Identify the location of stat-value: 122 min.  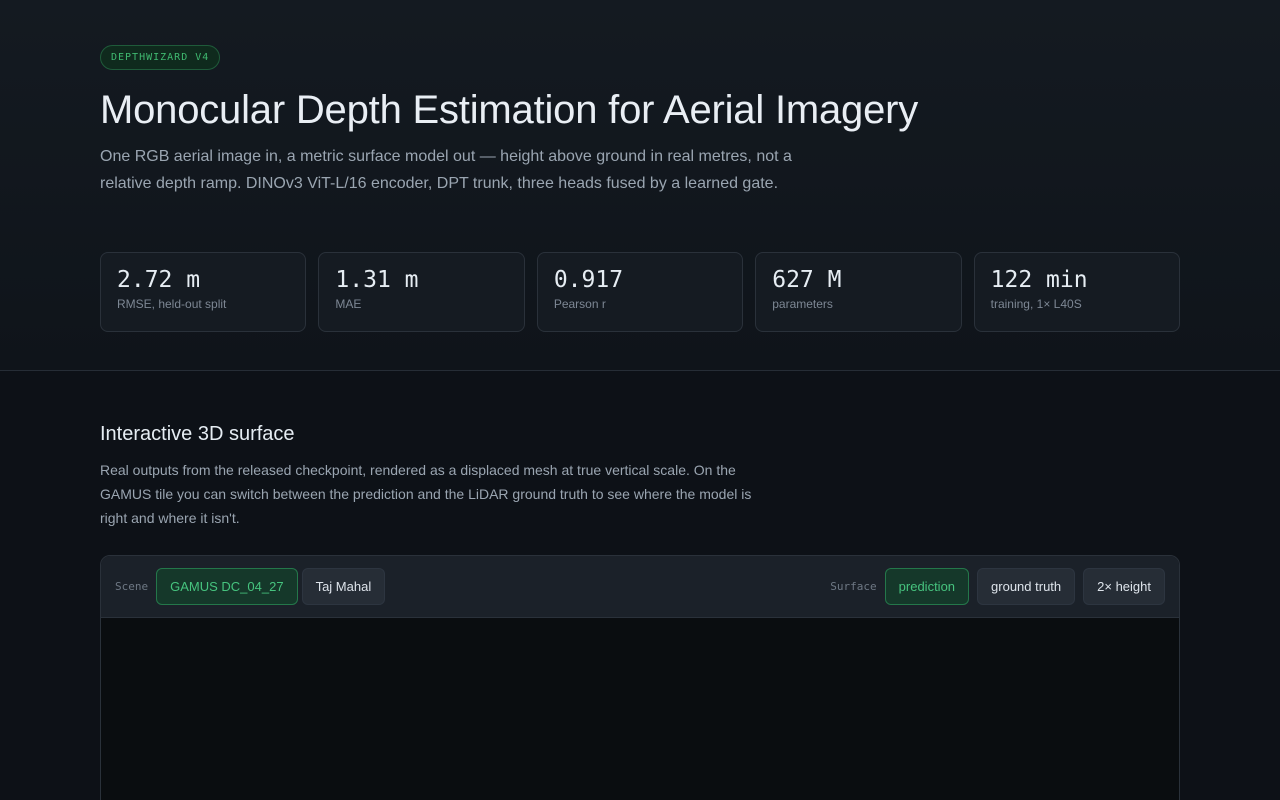
(1039, 280).